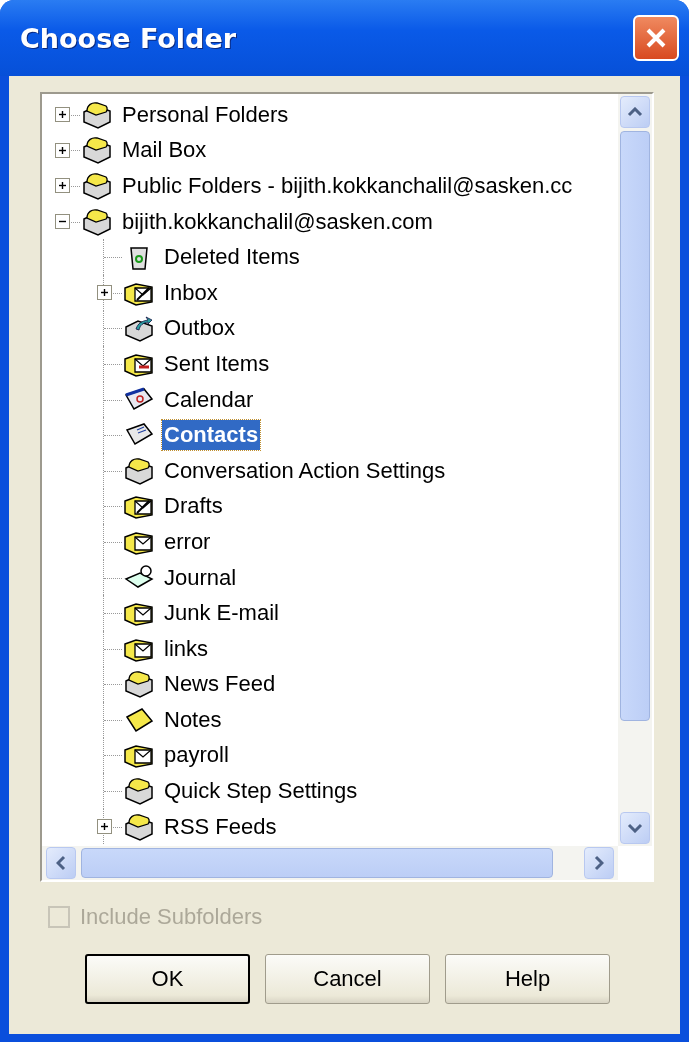 Image resolution: width=689 pixels, height=1042 pixels. What do you see at coordinates (193, 506) in the screenshot?
I see `folder-item: Drafts` at bounding box center [193, 506].